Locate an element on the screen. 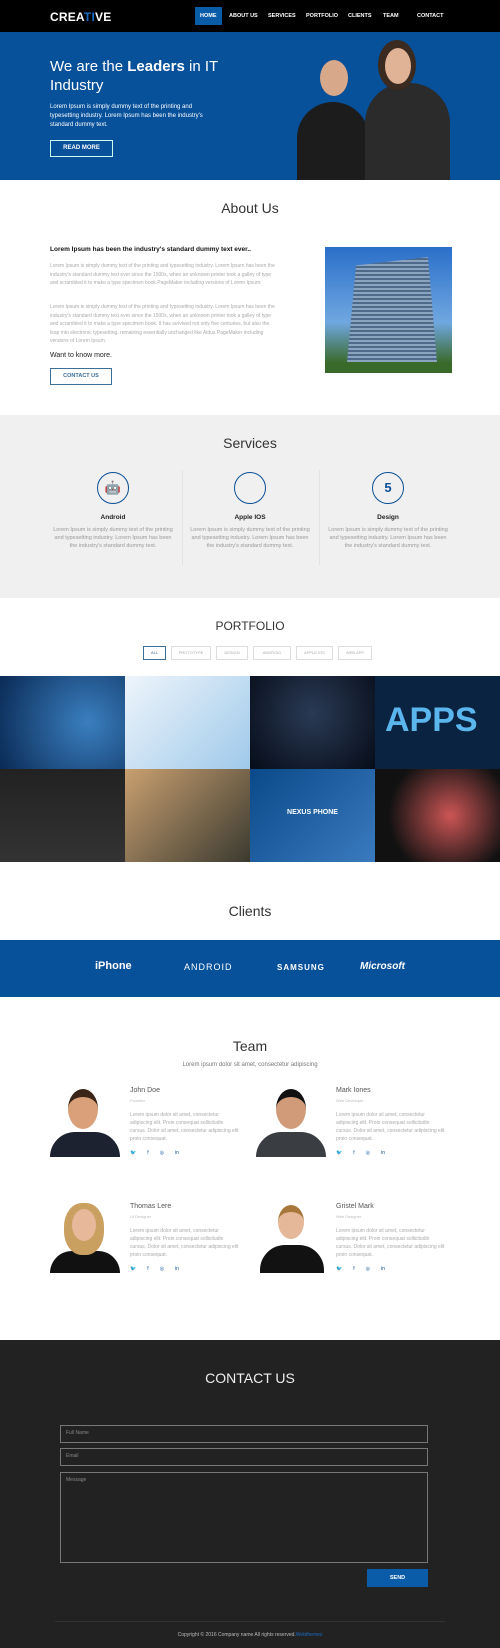  html5-icon: 5 is located at coordinates (388, 488).